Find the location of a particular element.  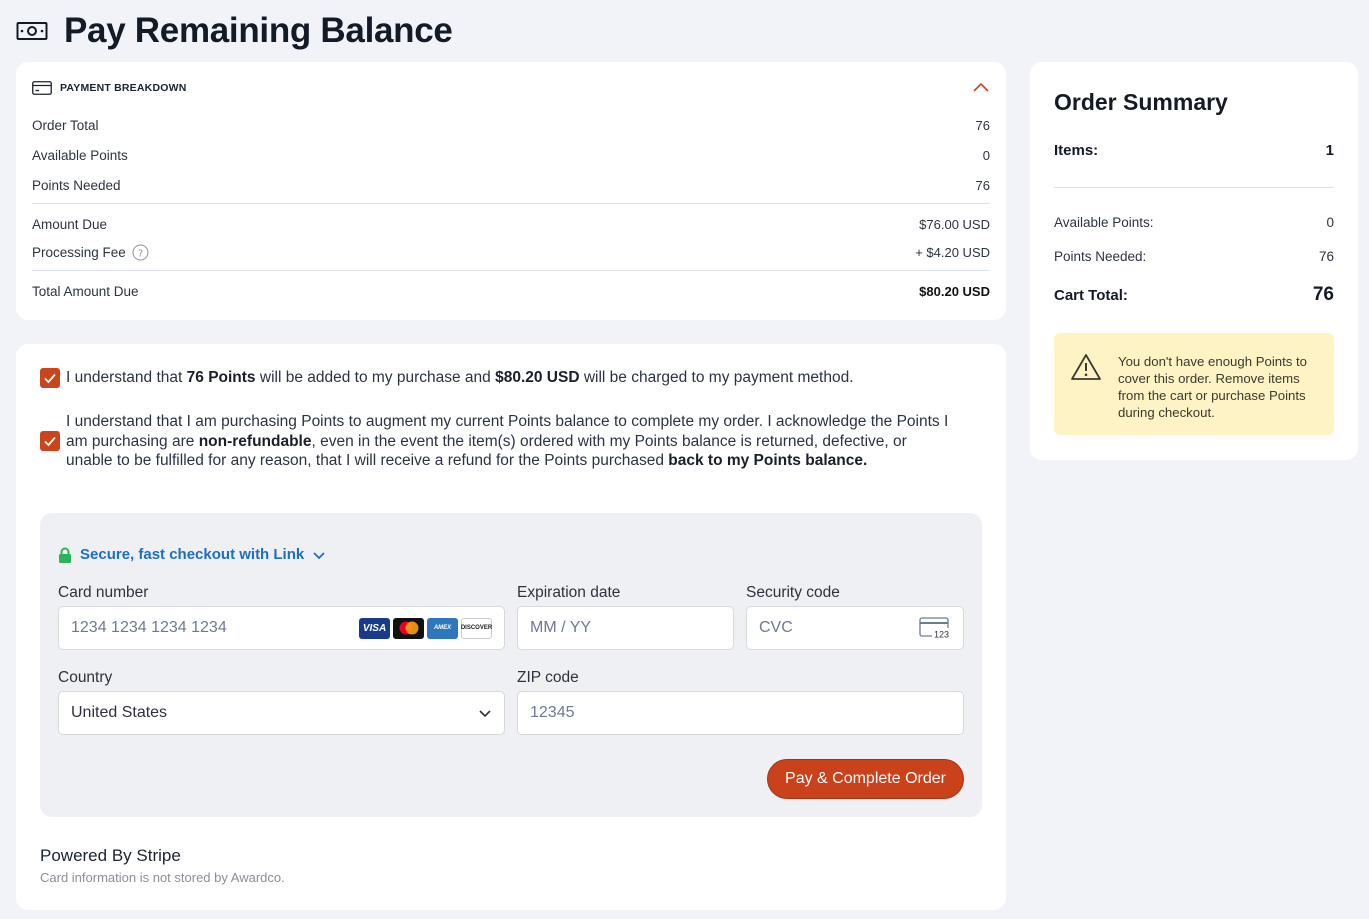

consent-text-part: will be added to my purchase and is located at coordinates (375, 378).